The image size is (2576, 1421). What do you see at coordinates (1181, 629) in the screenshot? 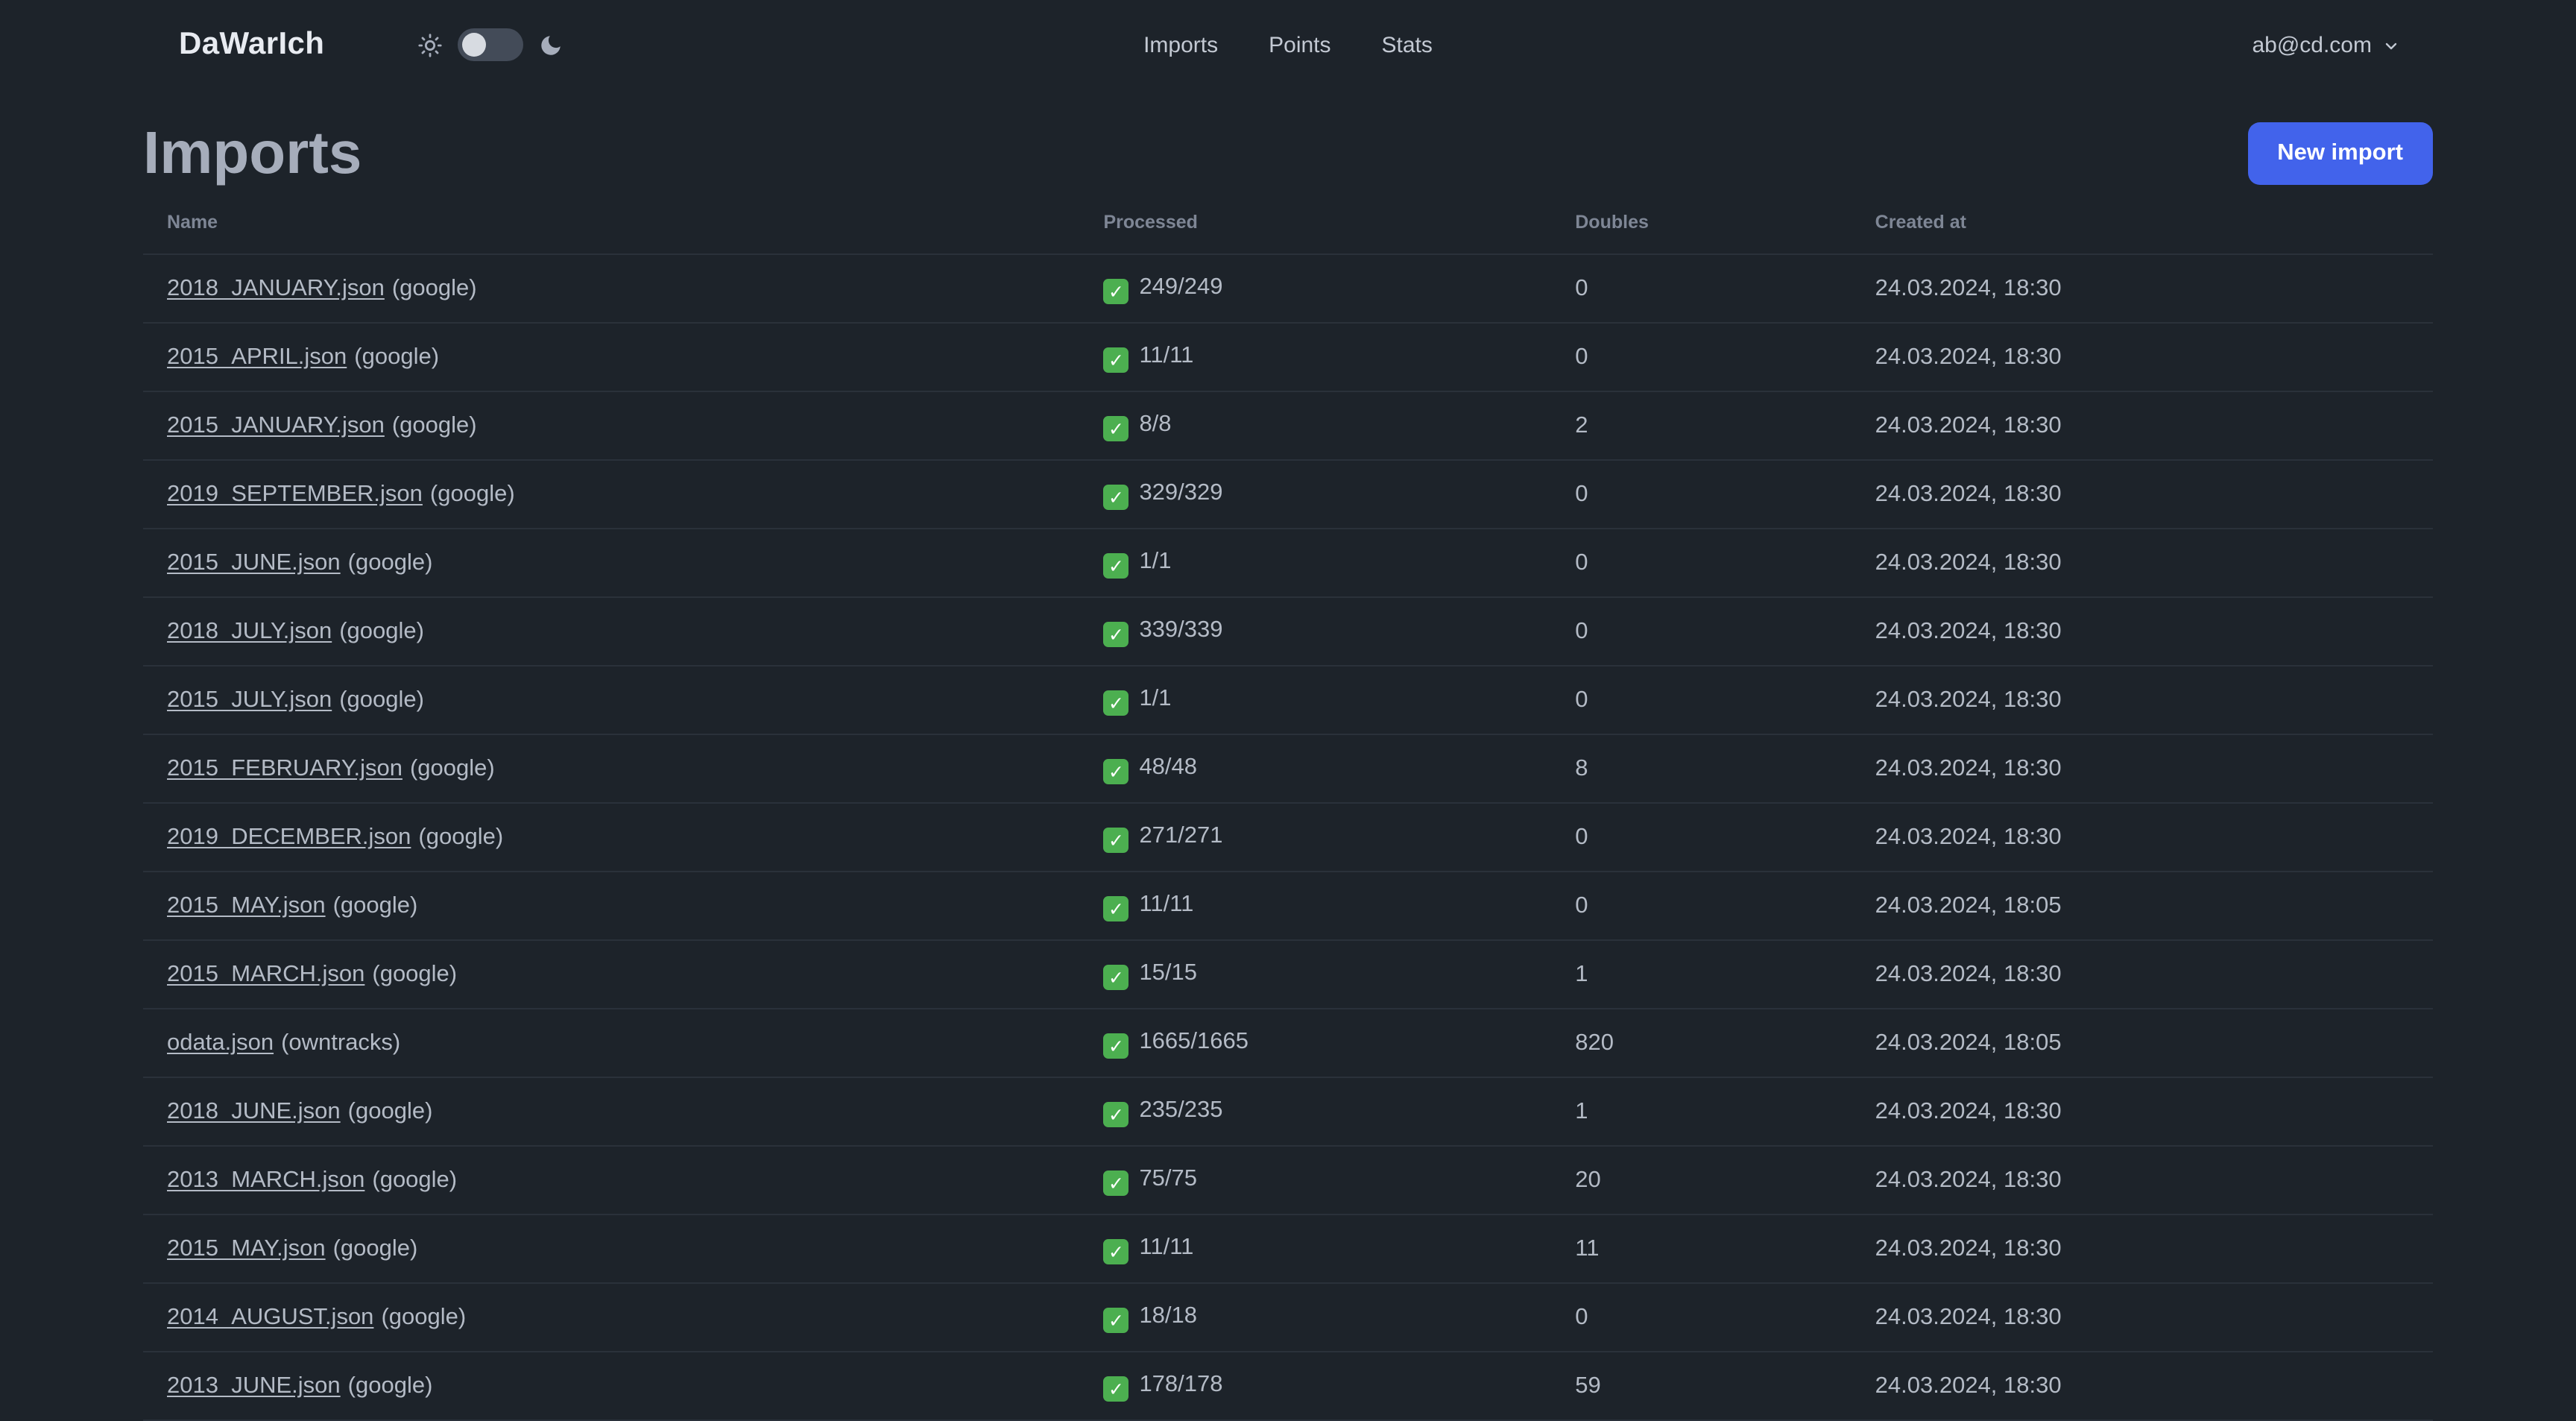
I see `processed-count: 339/339` at bounding box center [1181, 629].